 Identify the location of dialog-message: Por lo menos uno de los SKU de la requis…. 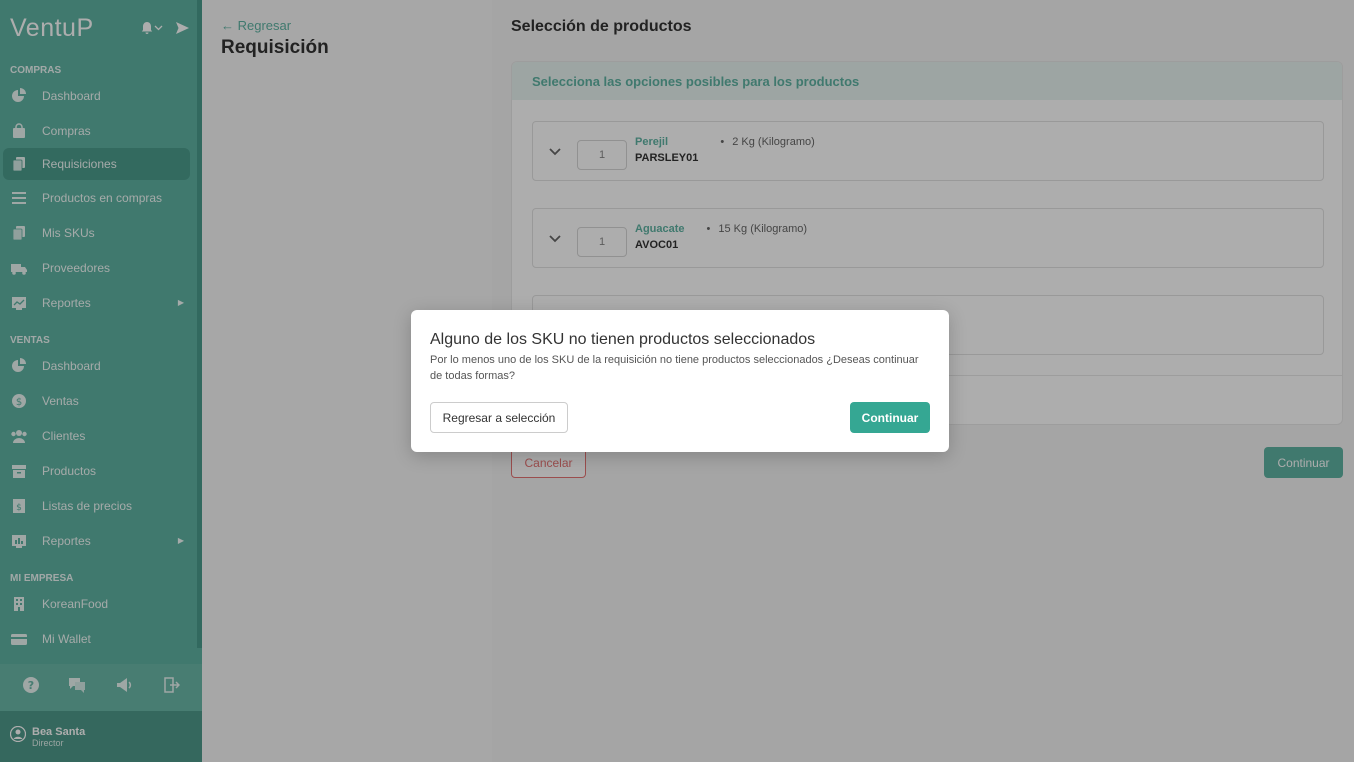
(674, 368).